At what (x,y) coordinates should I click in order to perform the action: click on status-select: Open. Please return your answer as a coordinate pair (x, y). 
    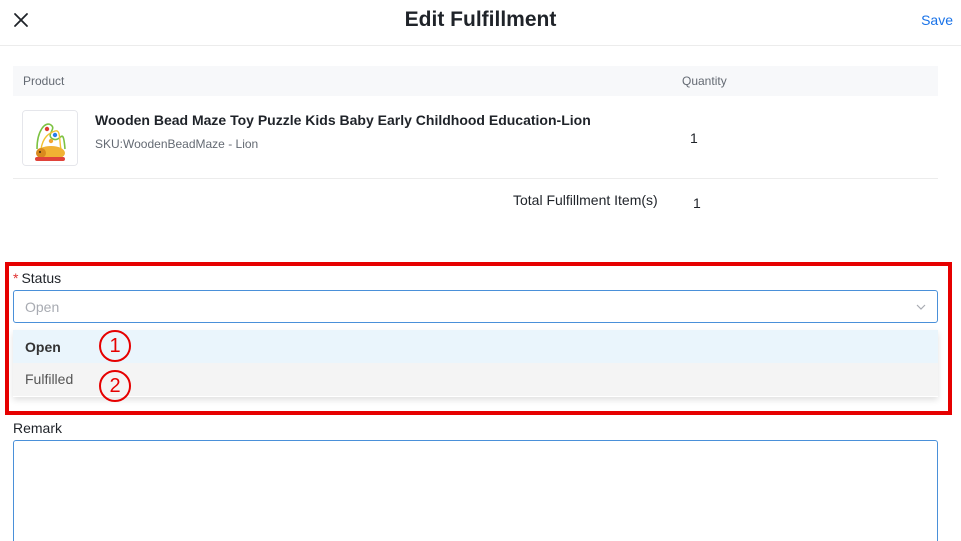
    Looking at the image, I should click on (475, 306).